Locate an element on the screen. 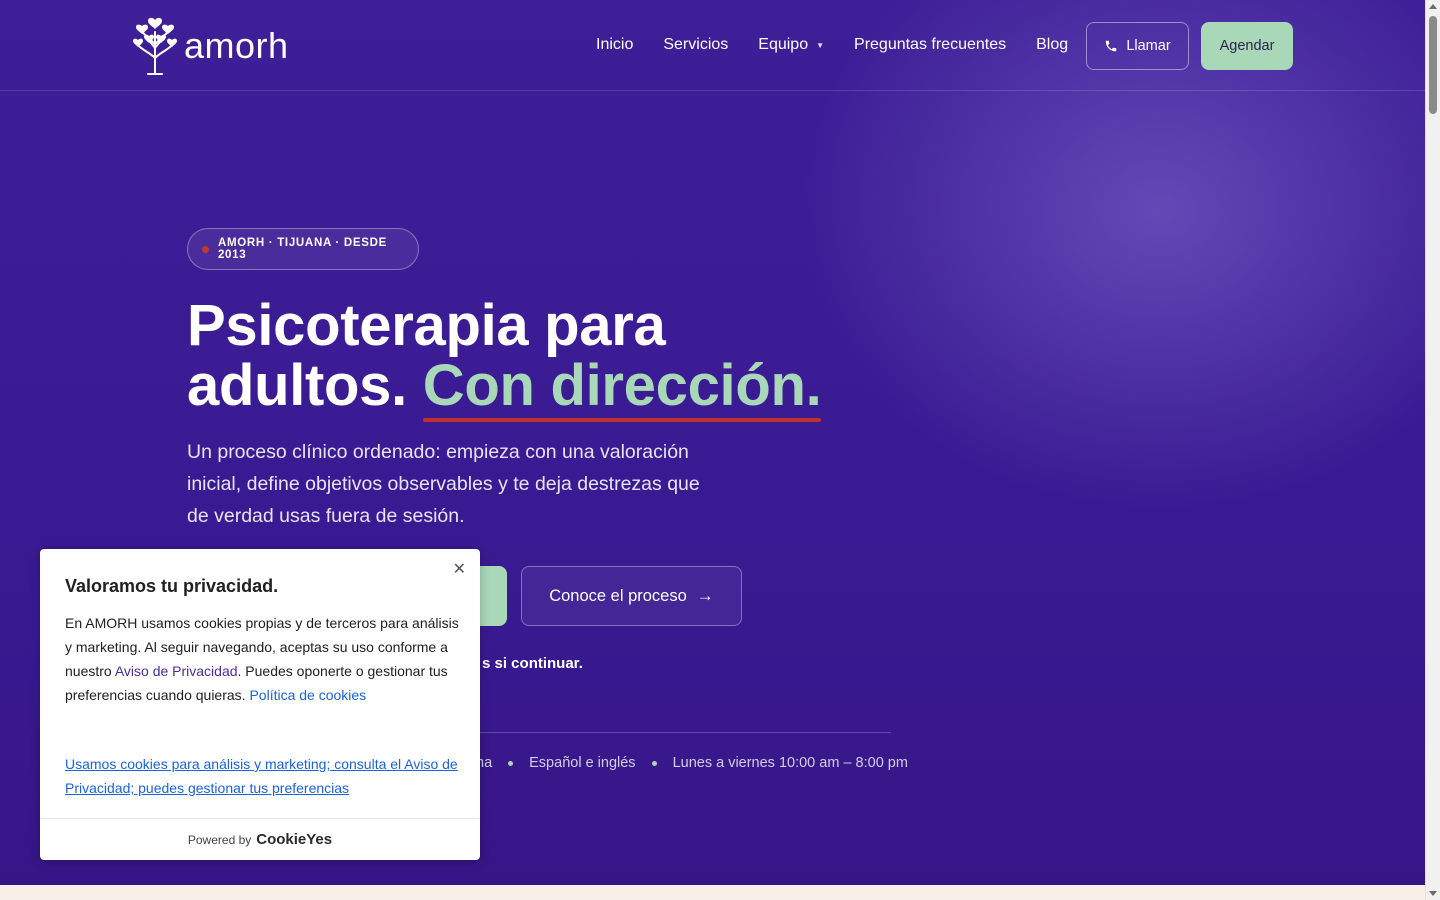 Image resolution: width=1440 pixels, height=900 pixels. privacy-notice-link: Aviso de Privacidad is located at coordinates (176, 671).